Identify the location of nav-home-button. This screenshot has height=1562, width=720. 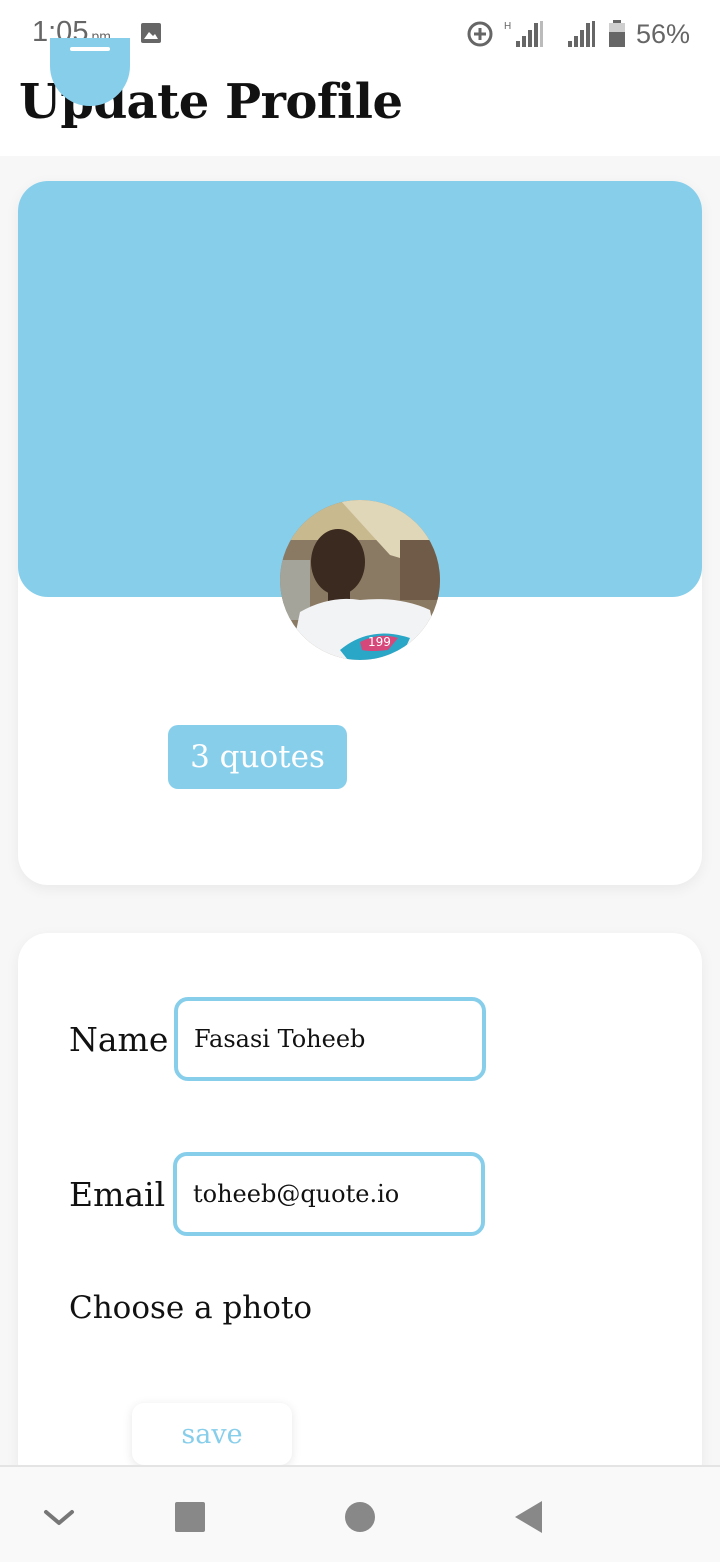
(360, 1517).